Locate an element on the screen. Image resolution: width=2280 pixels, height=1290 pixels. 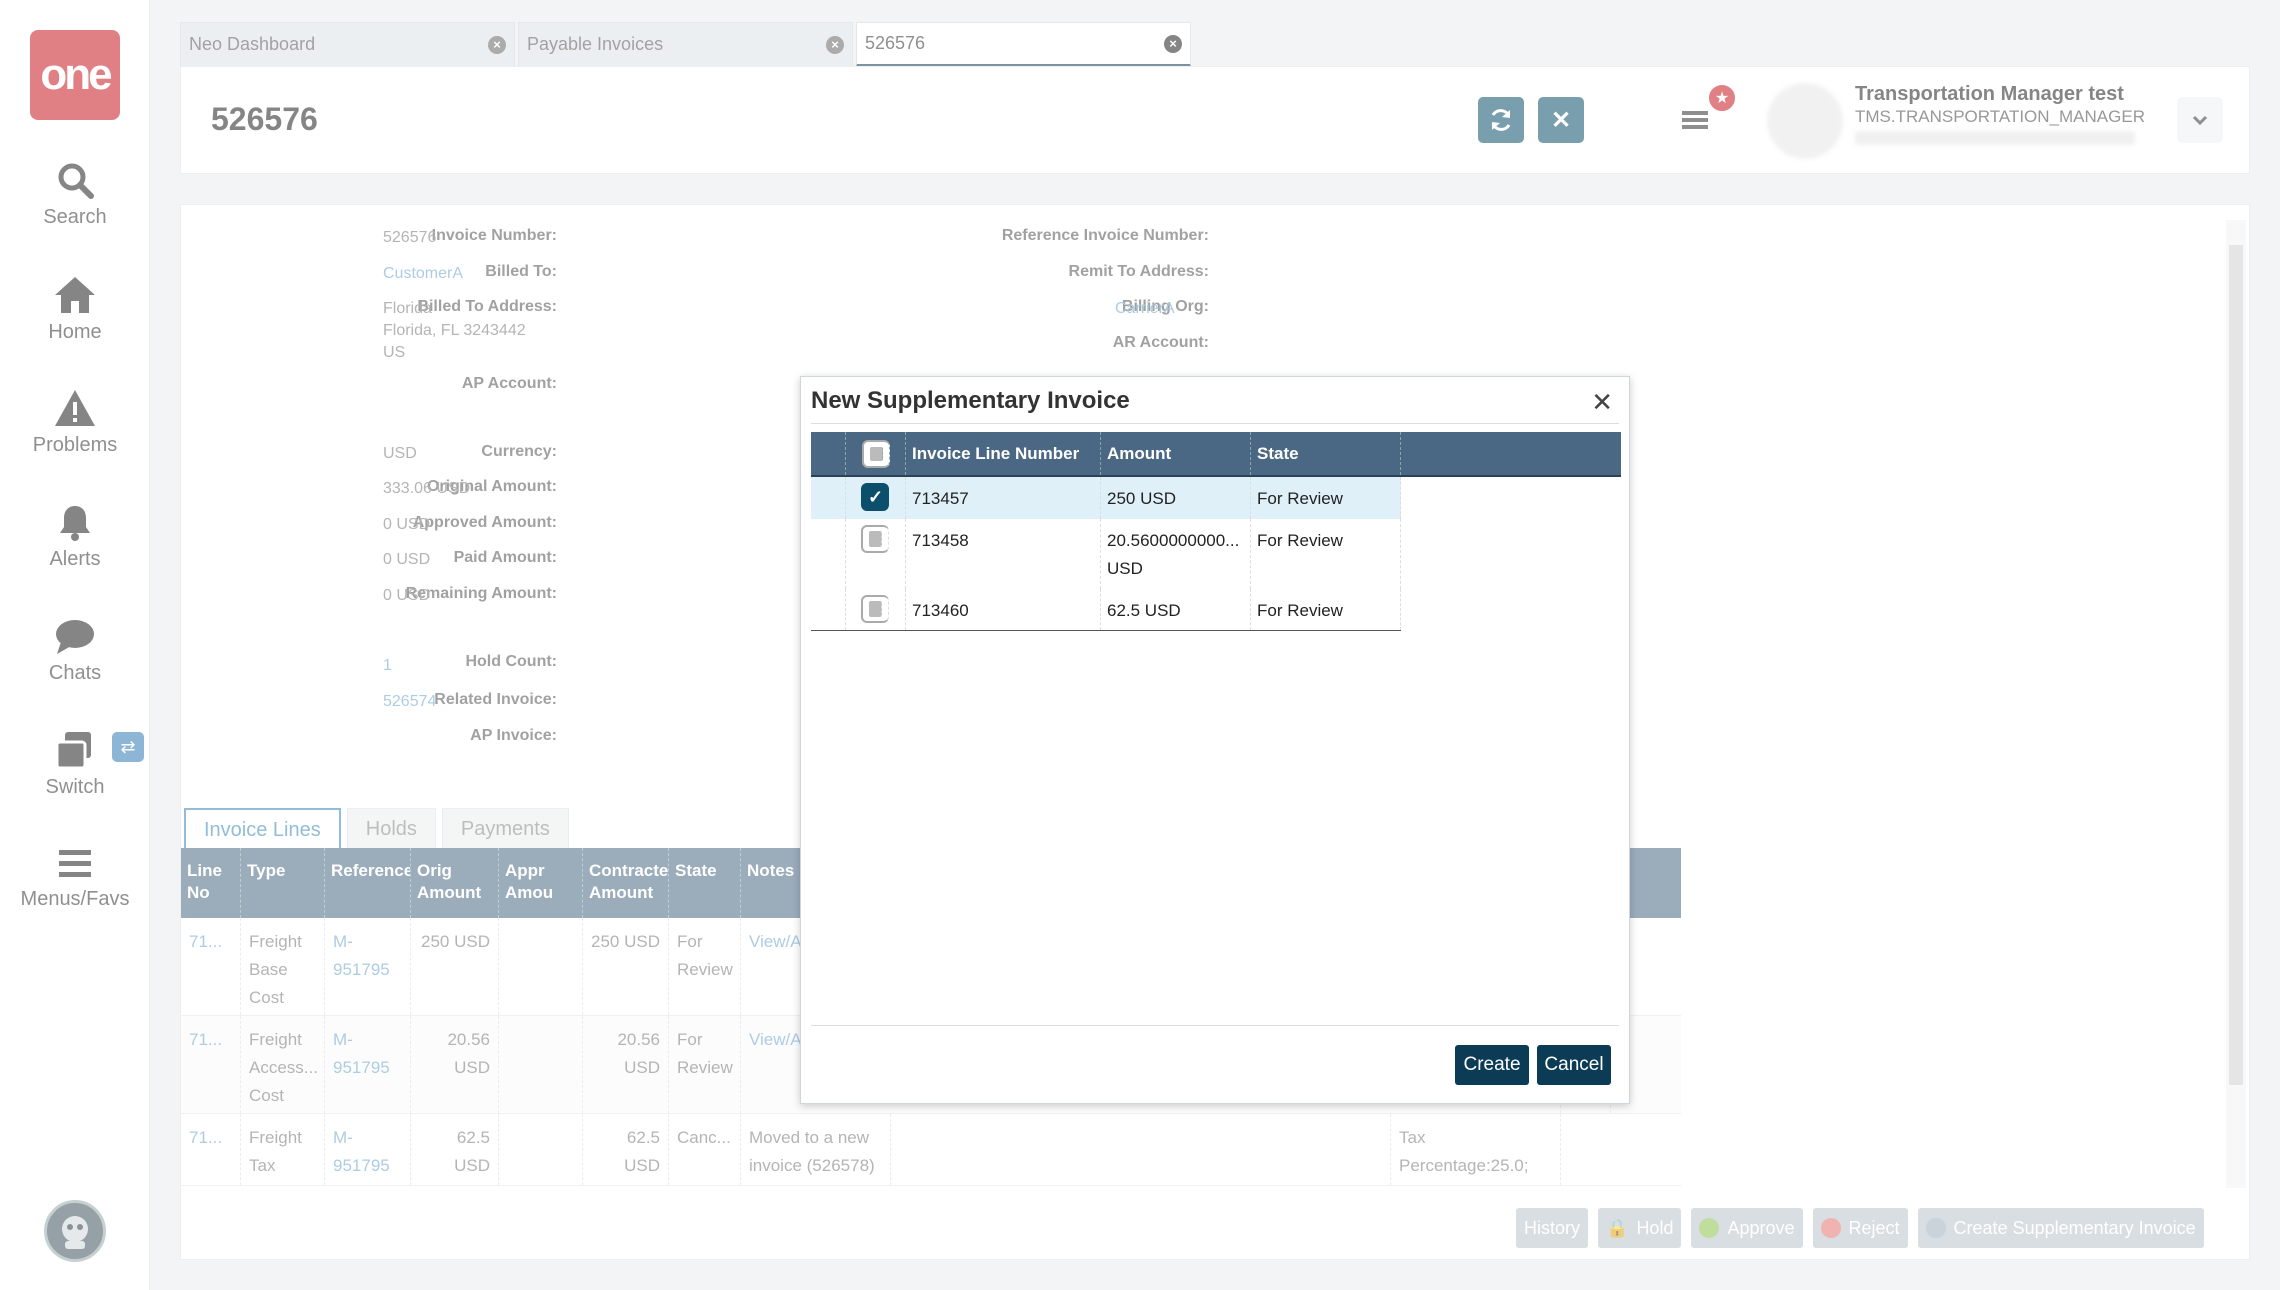
row-checkbox: ✓ is located at coordinates (875, 497).